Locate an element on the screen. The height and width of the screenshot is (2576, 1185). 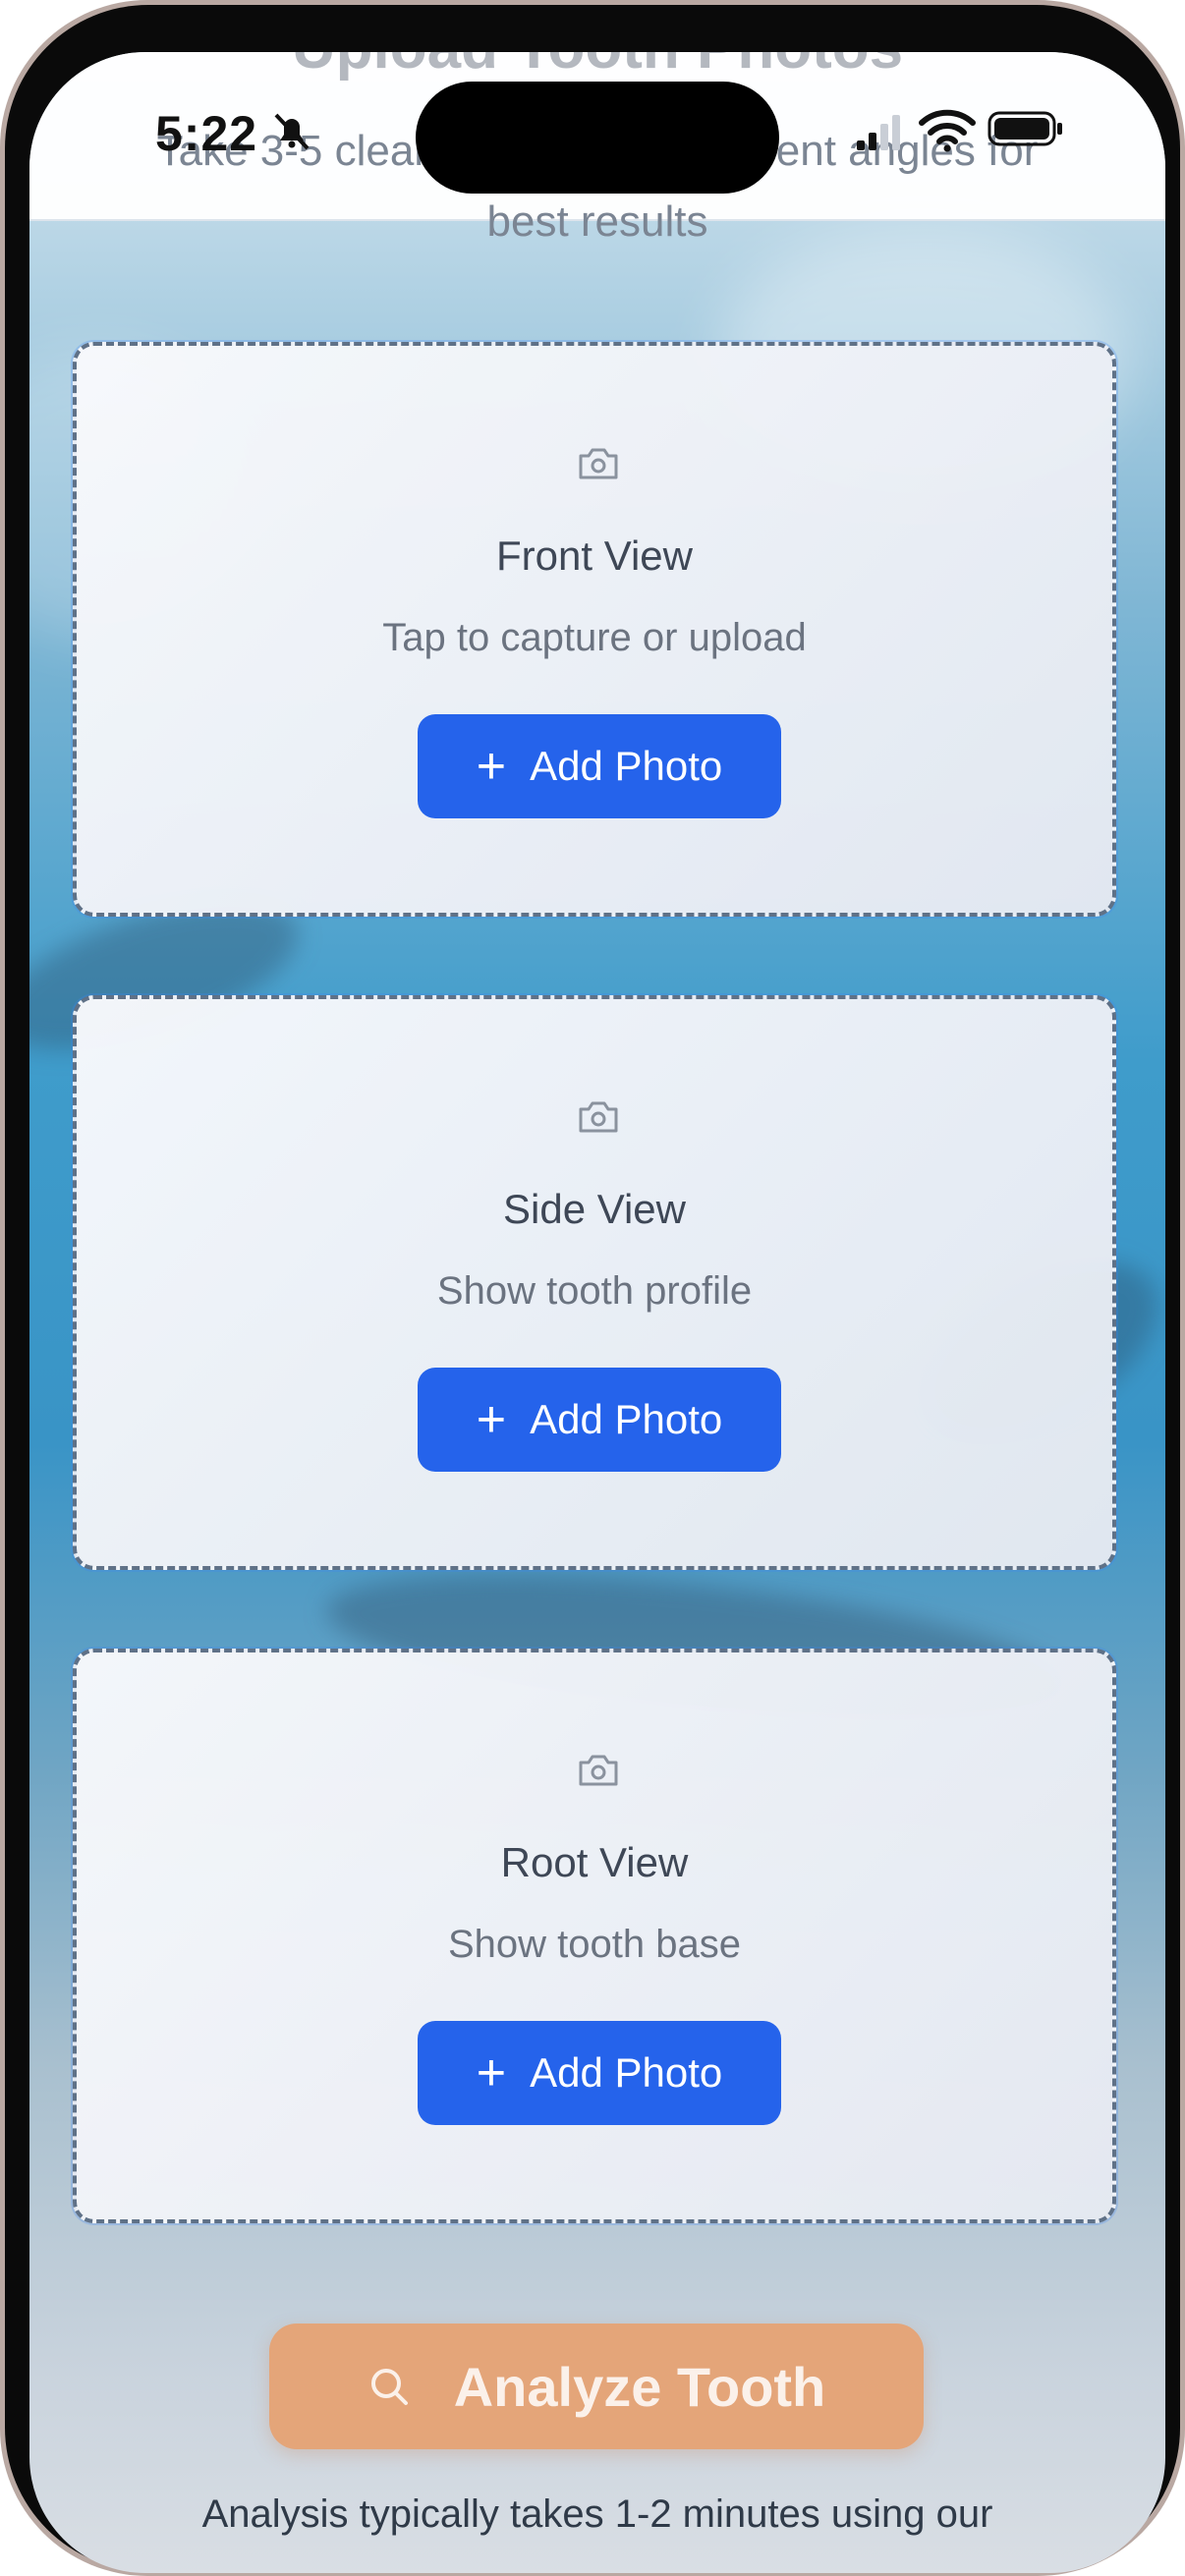
signal-icon is located at coordinates (879, 132).